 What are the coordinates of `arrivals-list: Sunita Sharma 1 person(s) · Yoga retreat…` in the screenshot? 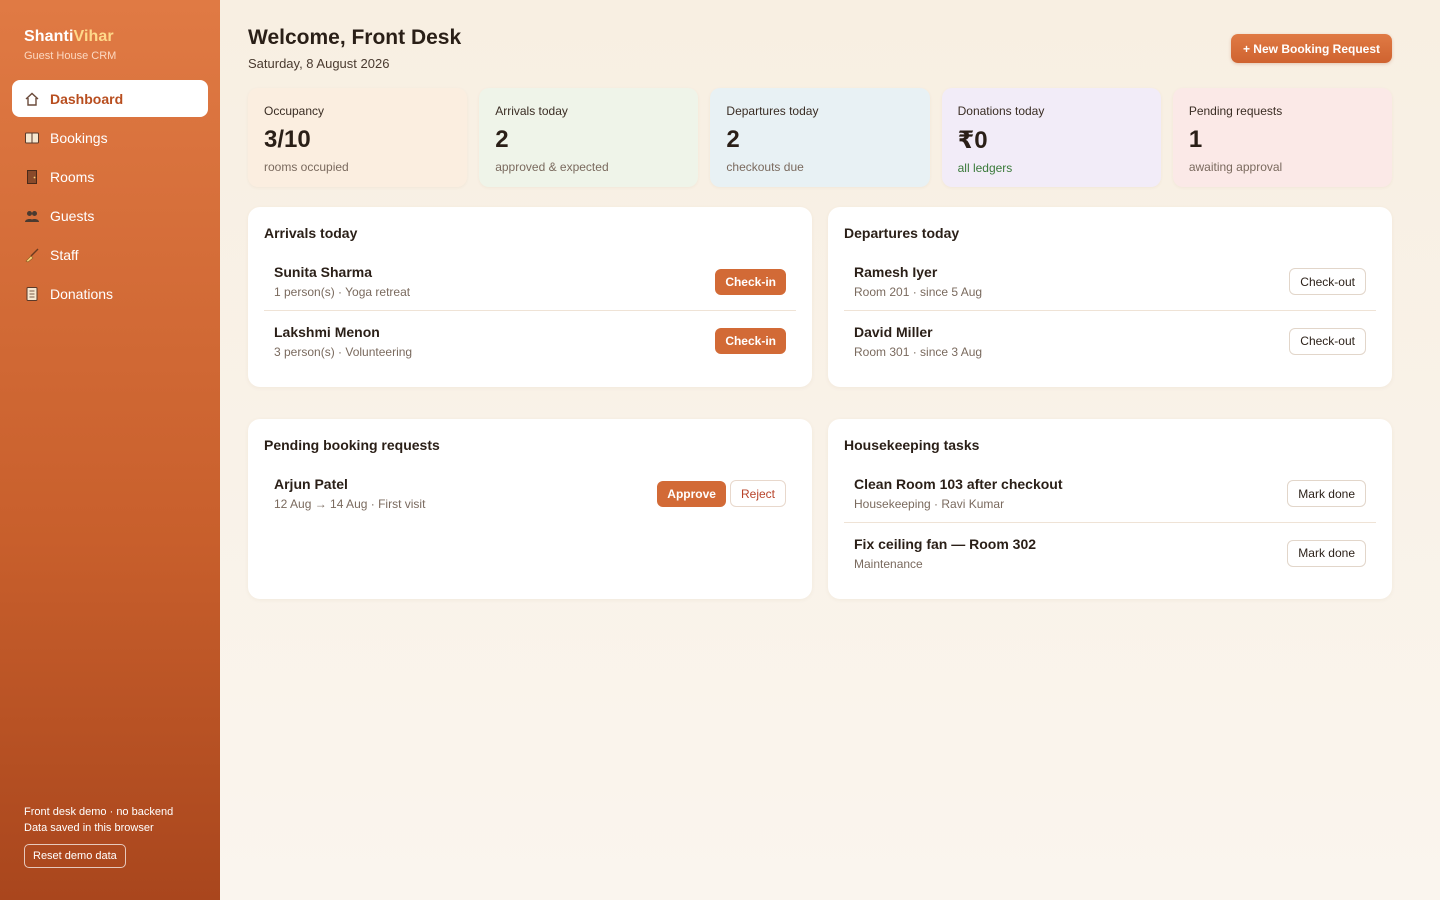 It's located at (530, 310).